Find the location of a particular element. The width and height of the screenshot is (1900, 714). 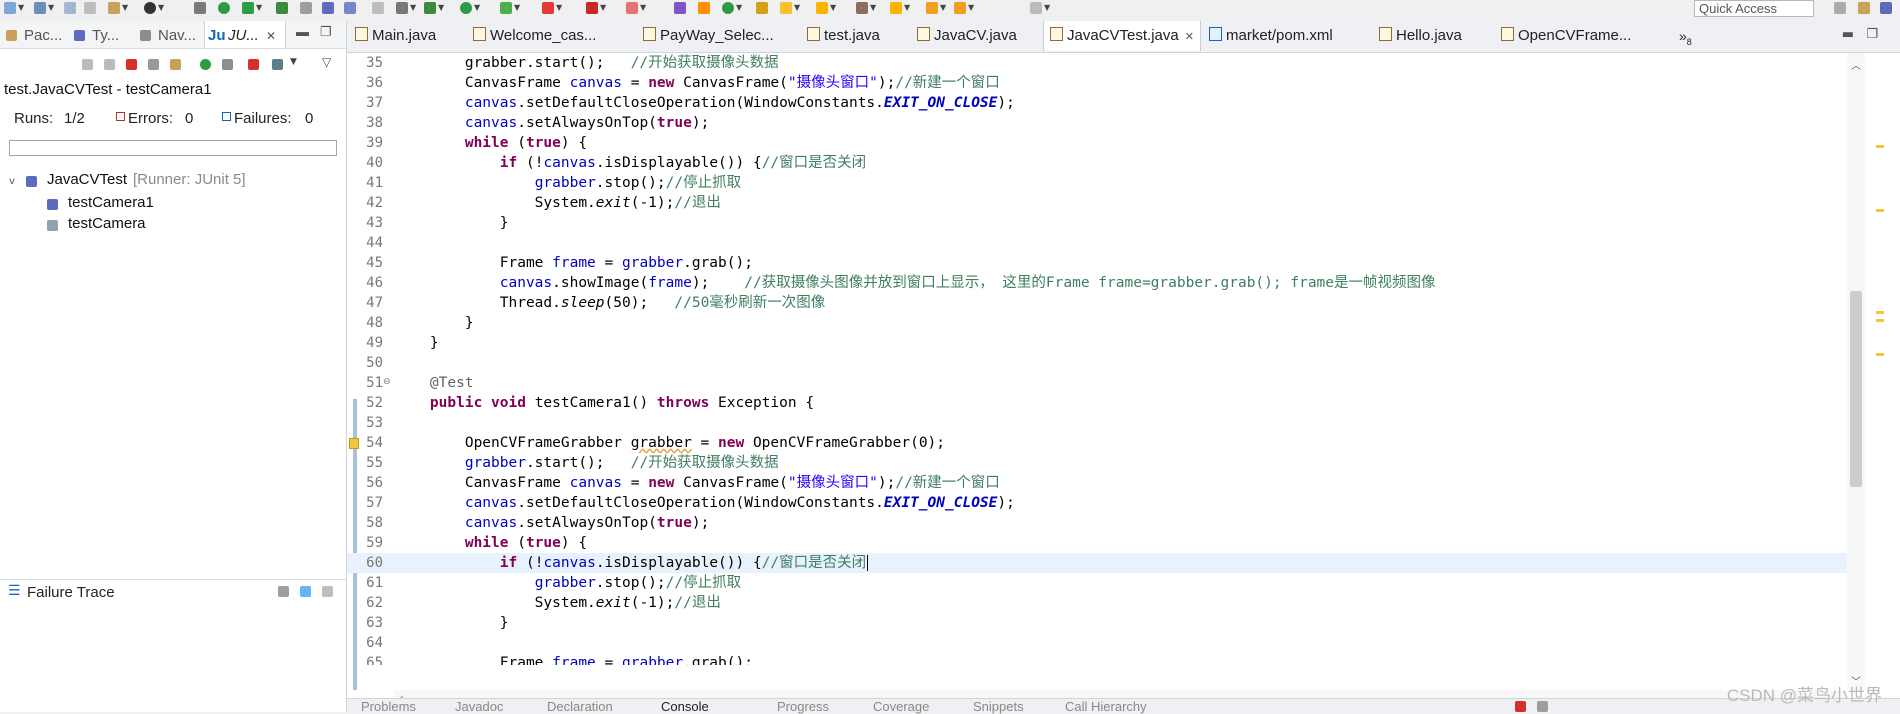

java-ee-perspective-icon is located at coordinates (1864, 8).